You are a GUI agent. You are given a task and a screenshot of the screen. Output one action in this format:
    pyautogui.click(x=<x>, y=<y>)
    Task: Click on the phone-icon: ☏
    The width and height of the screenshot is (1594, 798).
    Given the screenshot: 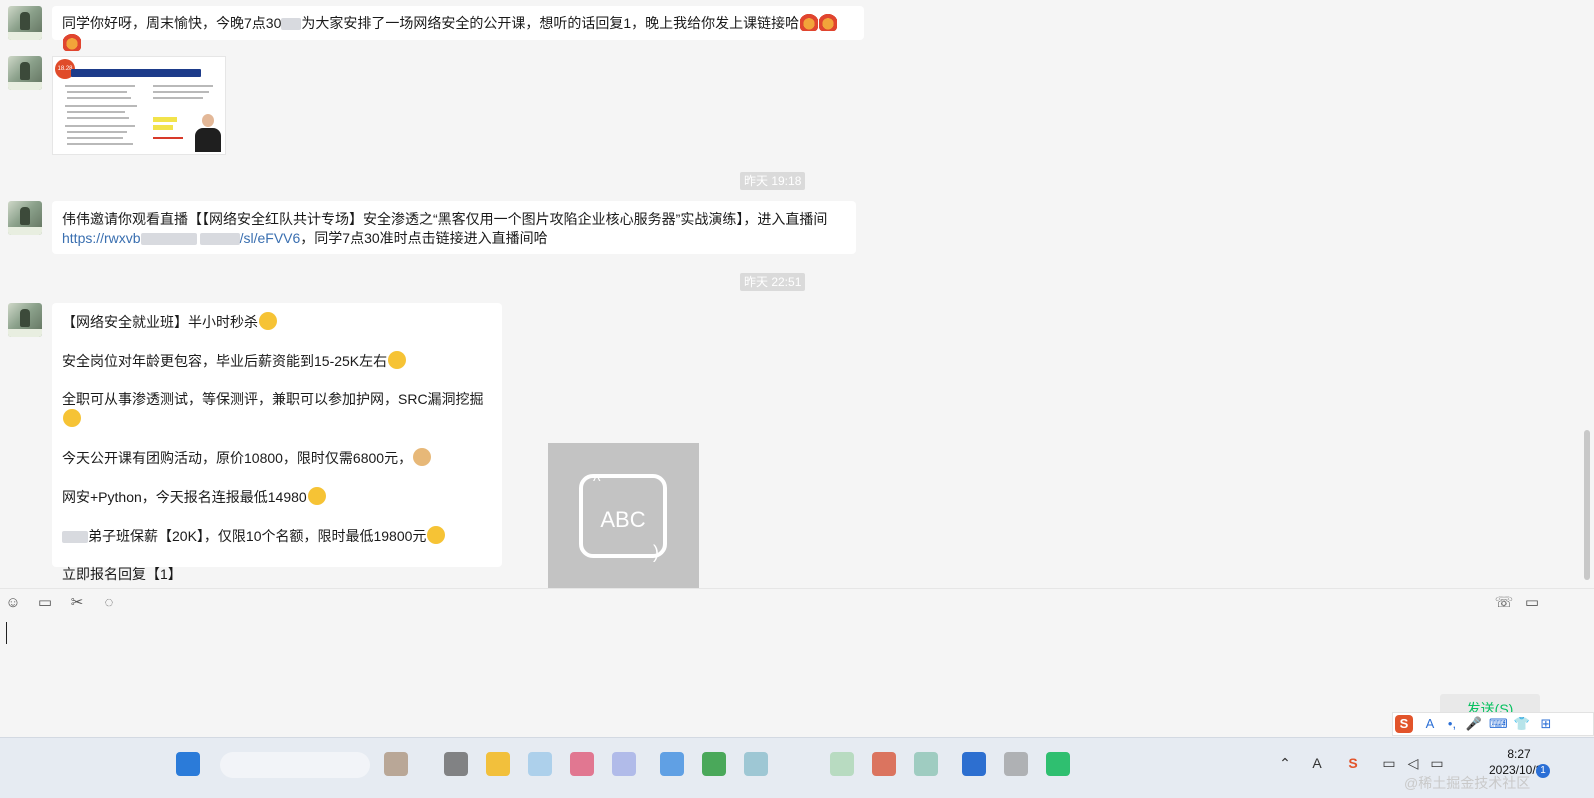 What is the action you would take?
    pyautogui.click(x=1504, y=603)
    